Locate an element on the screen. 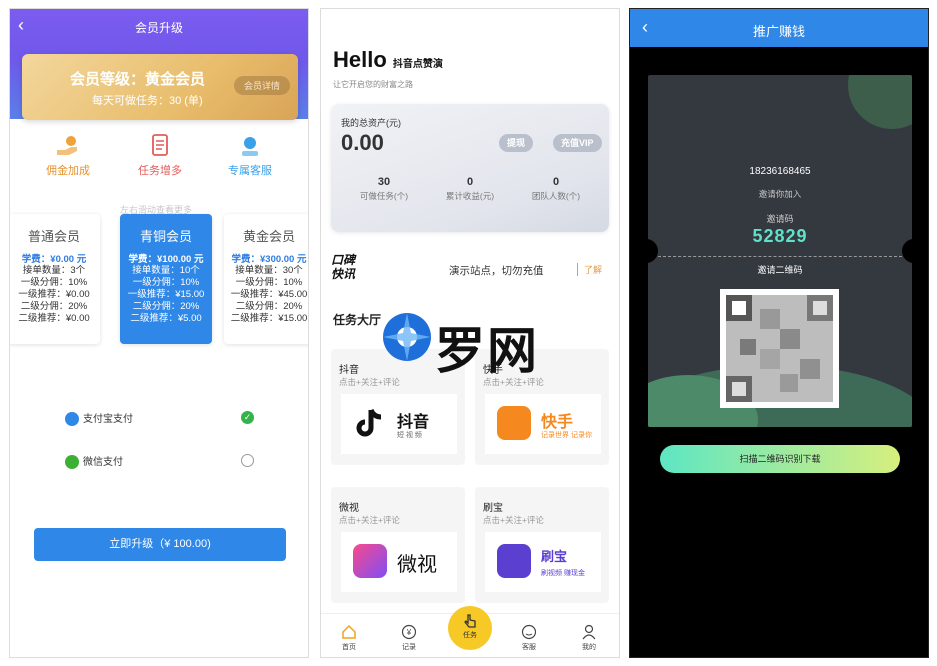 This screenshot has height=666, width=937. tab-label: 客服 is located at coordinates (529, 647).